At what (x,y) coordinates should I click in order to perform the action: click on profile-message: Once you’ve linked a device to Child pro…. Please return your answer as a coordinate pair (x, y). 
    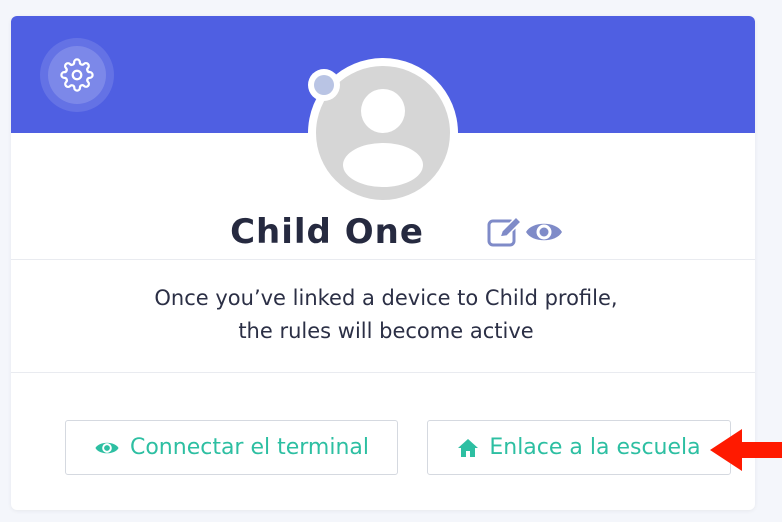
    Looking at the image, I should click on (386, 314).